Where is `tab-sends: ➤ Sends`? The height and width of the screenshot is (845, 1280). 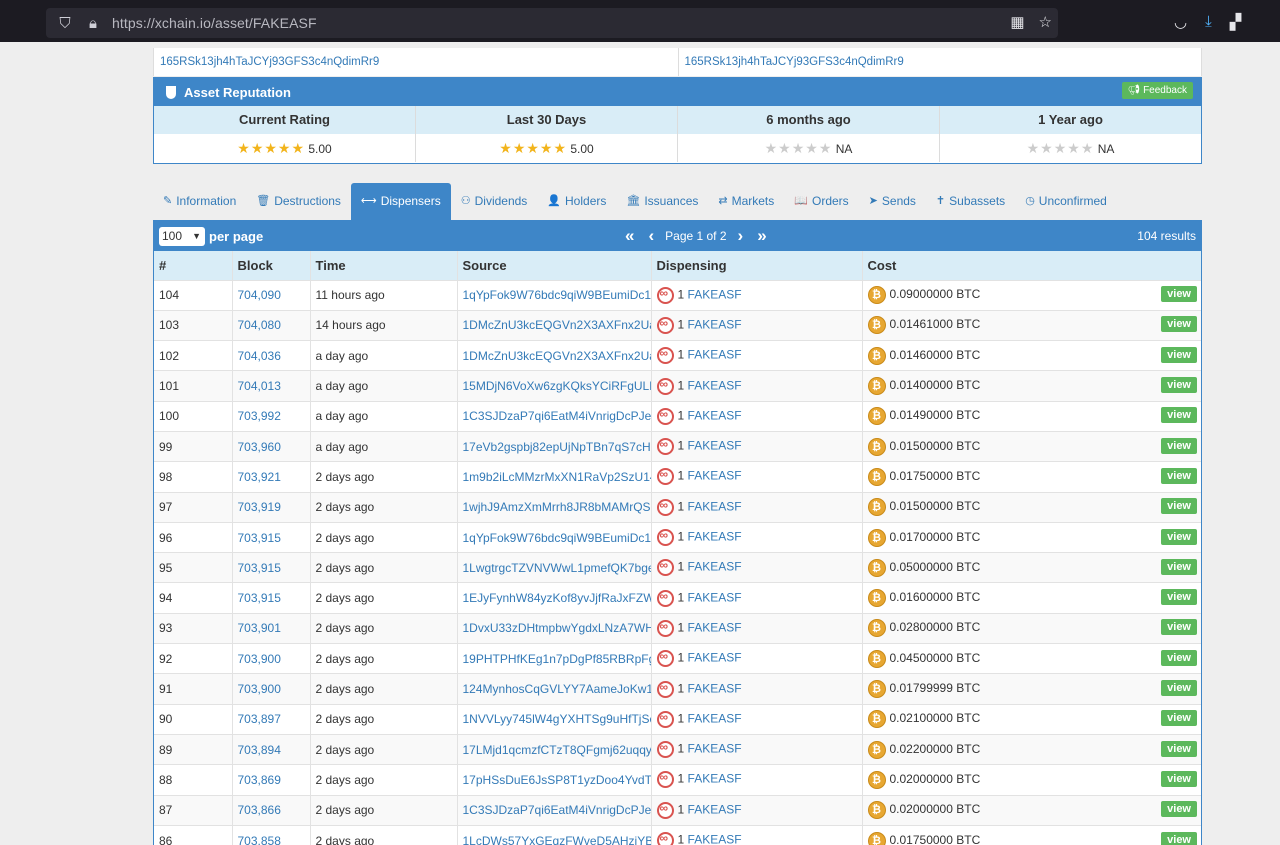
tab-sends: ➤ Sends is located at coordinates (892, 201).